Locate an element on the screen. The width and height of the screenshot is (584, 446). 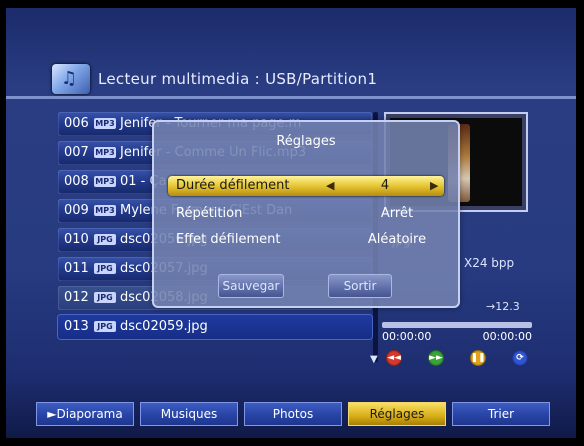
setting-value: Arrêt is located at coordinates (397, 213).